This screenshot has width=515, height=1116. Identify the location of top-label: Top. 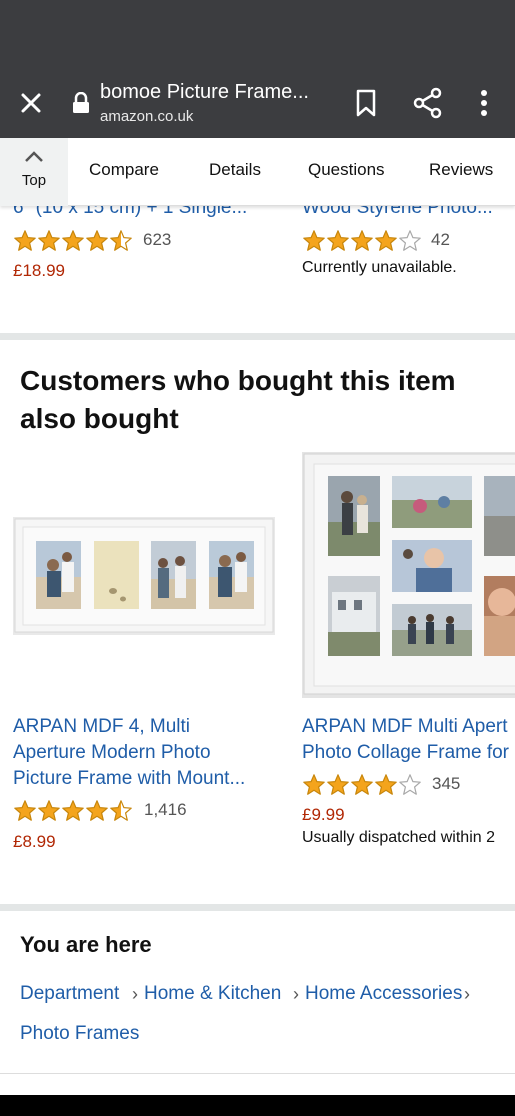
(34, 180).